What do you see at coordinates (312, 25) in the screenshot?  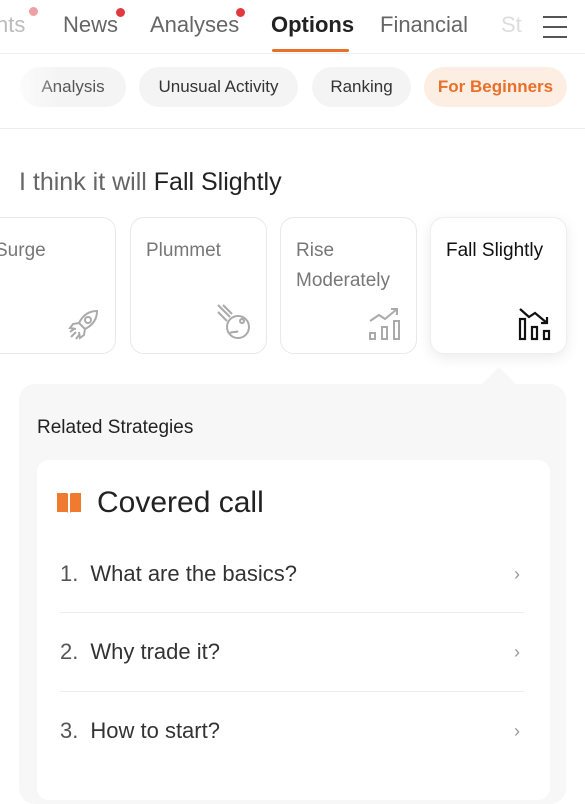 I see `tab-options: Options` at bounding box center [312, 25].